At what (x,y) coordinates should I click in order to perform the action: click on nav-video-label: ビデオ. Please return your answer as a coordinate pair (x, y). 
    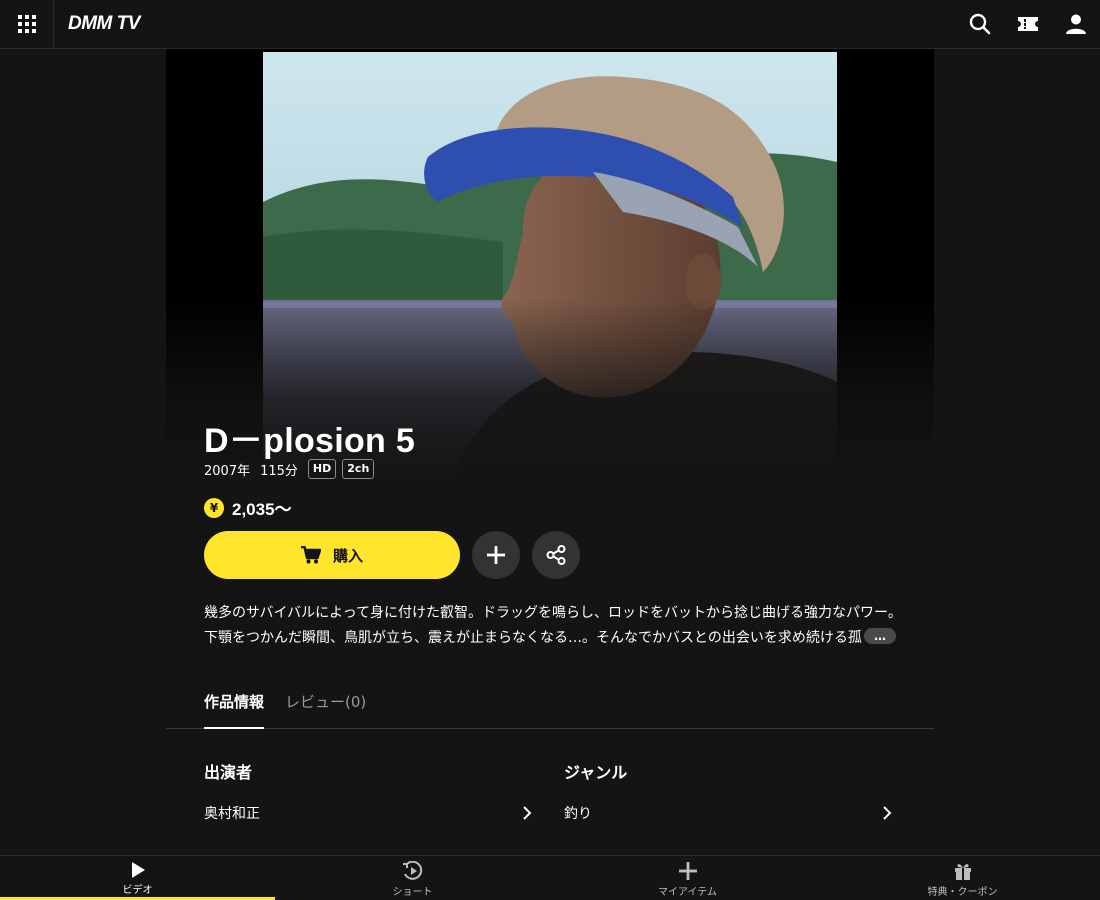
    Looking at the image, I should click on (137, 890).